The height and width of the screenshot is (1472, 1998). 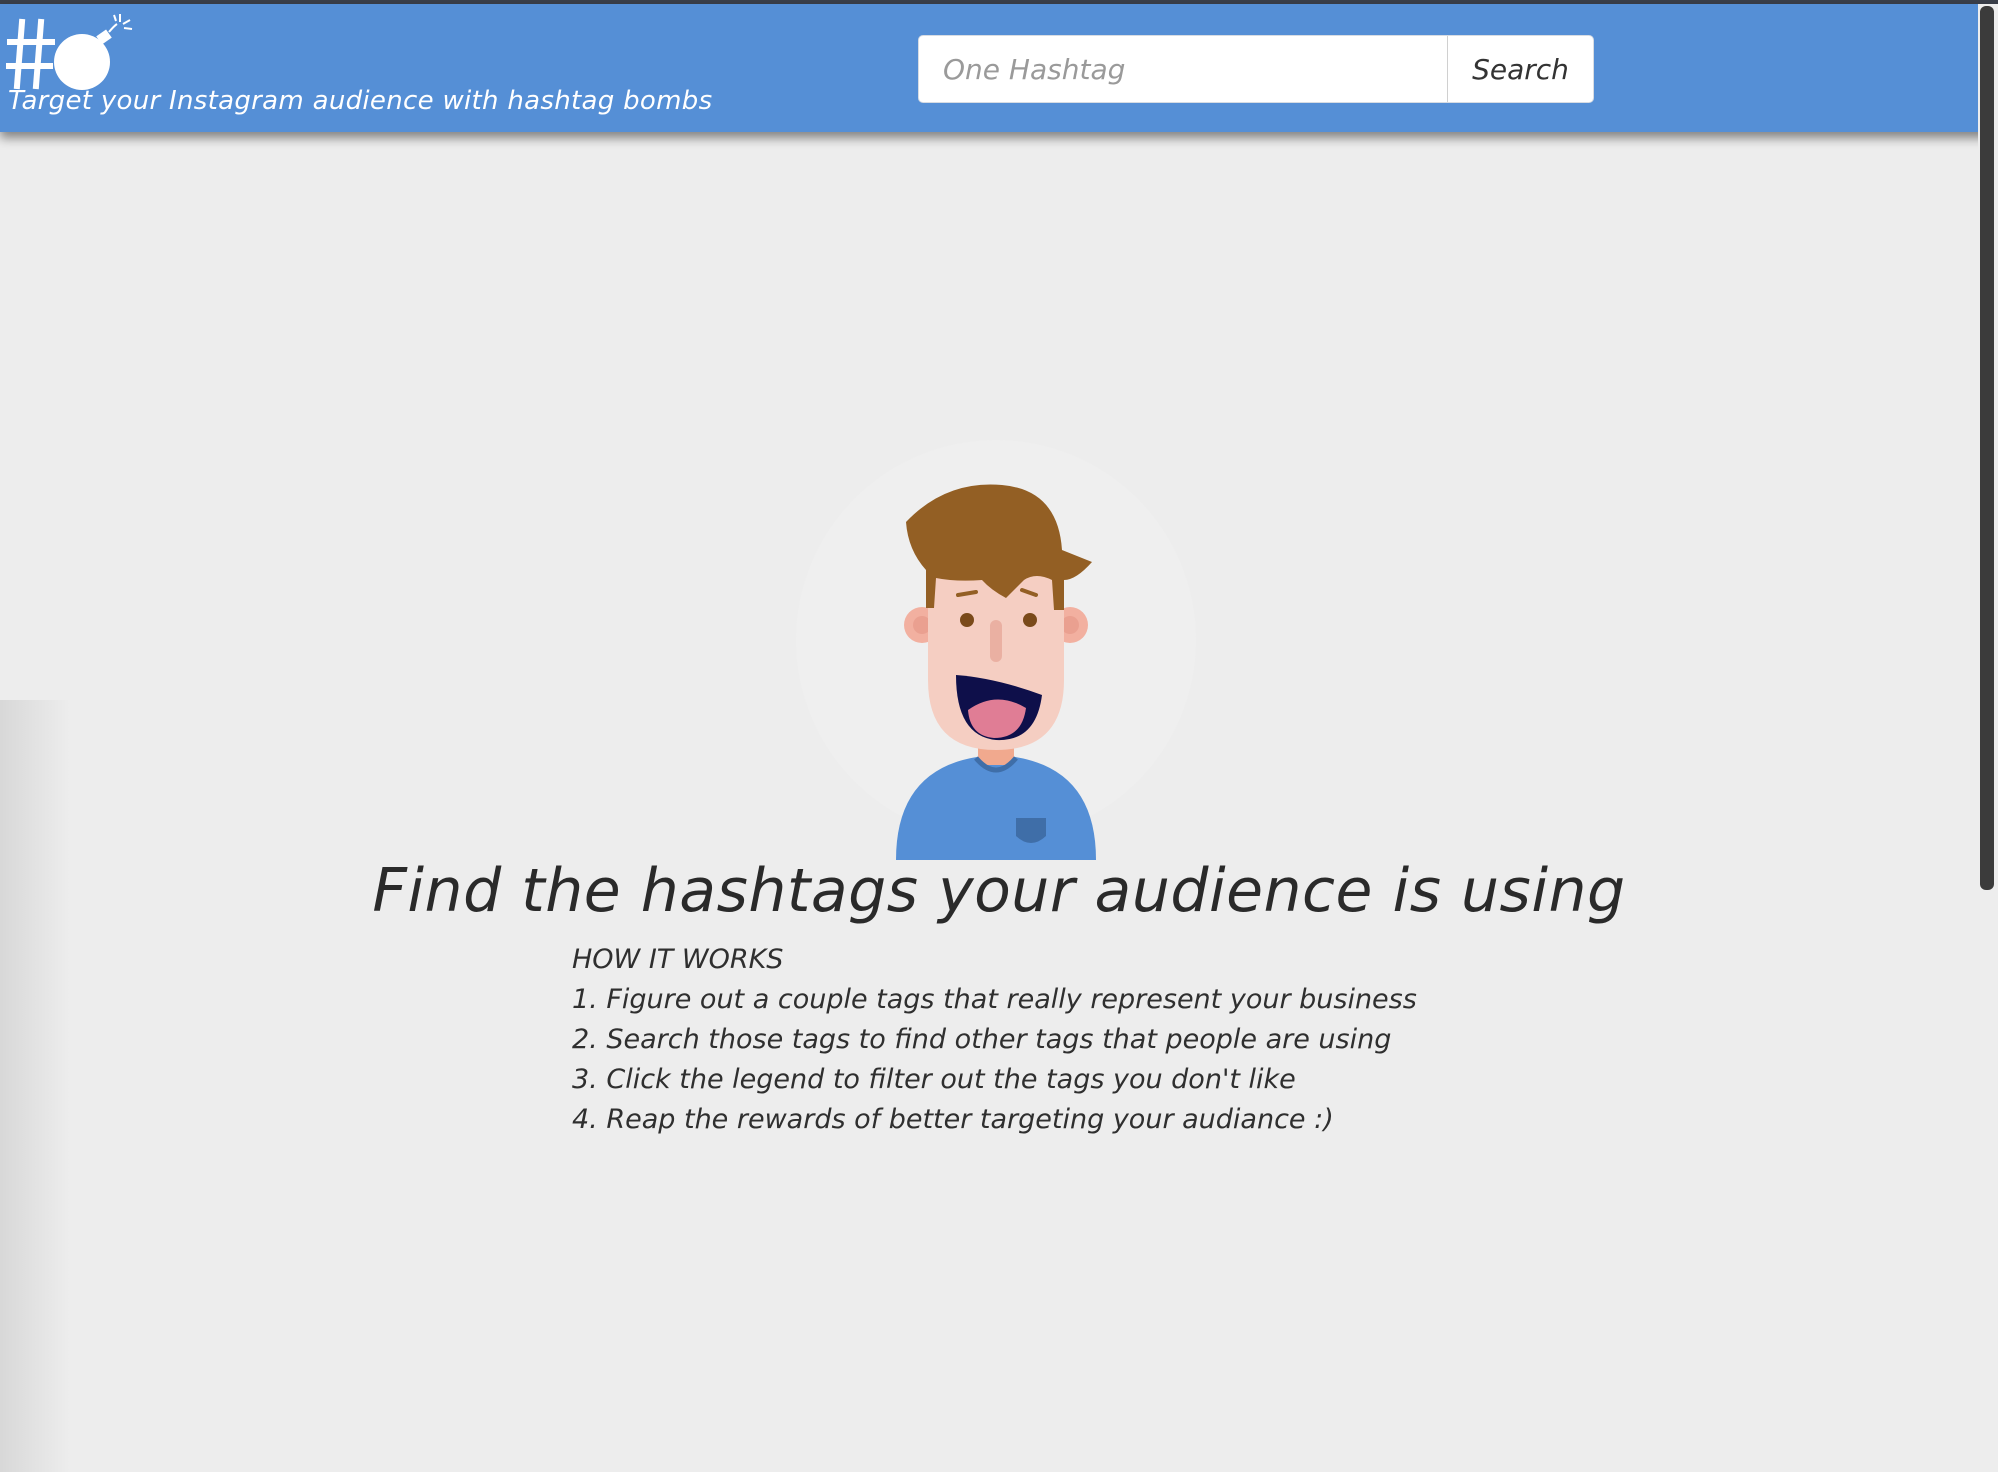 What do you see at coordinates (999, 891) in the screenshot?
I see `page-headline: Find the hashtags your audience is using` at bounding box center [999, 891].